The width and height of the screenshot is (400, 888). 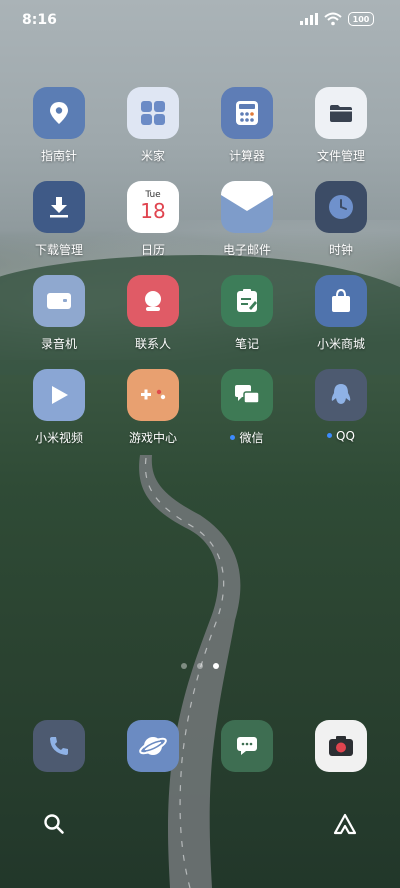 I want to click on contacts-icon, so click(x=153, y=301).